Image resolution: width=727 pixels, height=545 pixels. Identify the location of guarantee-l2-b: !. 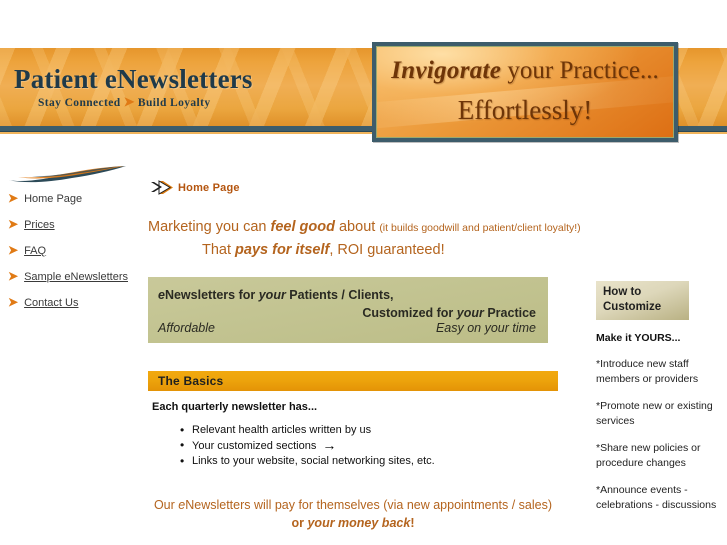
(412, 523).